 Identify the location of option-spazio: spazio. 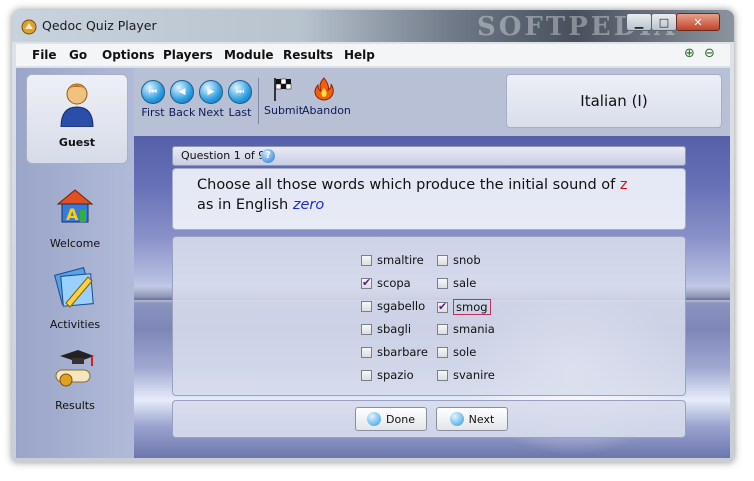
(387, 375).